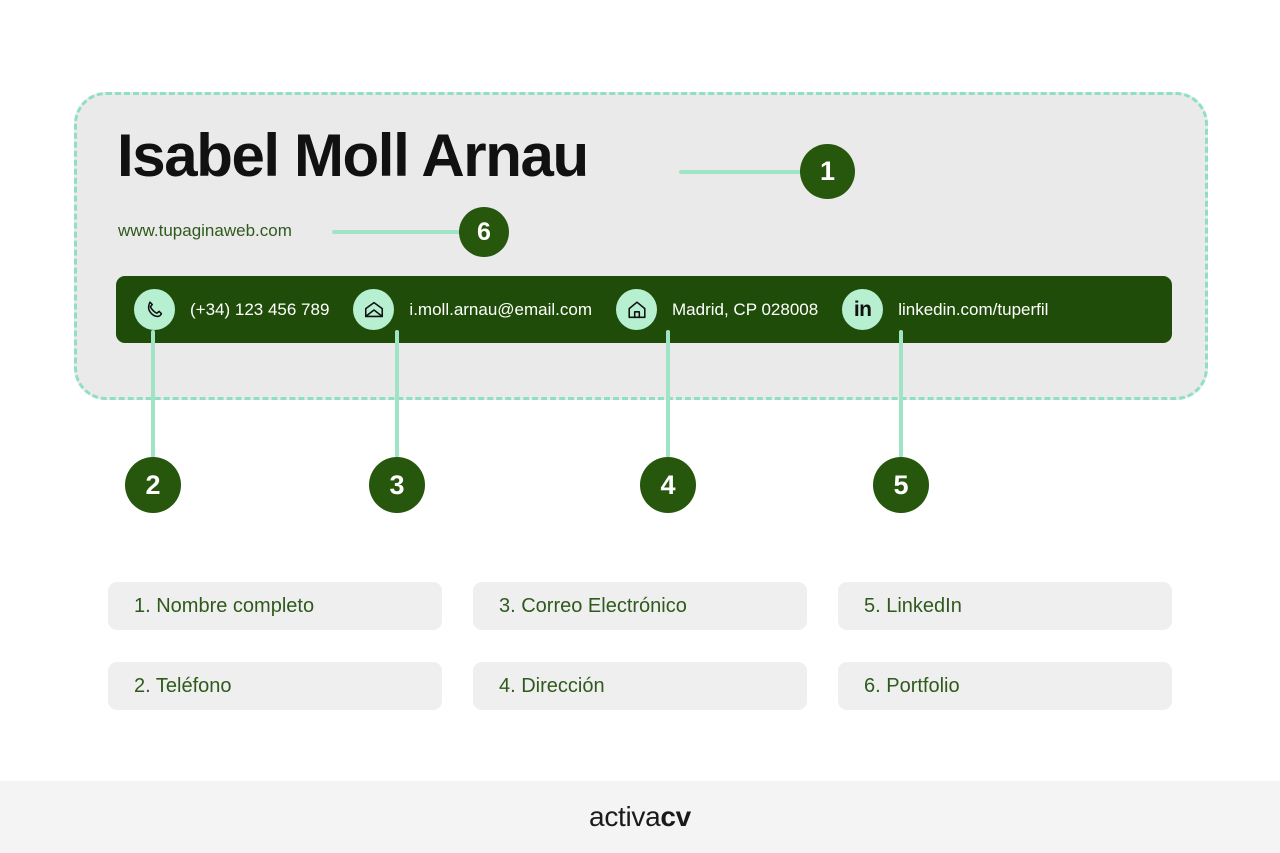  What do you see at coordinates (637, 309) in the screenshot?
I see `home-icon` at bounding box center [637, 309].